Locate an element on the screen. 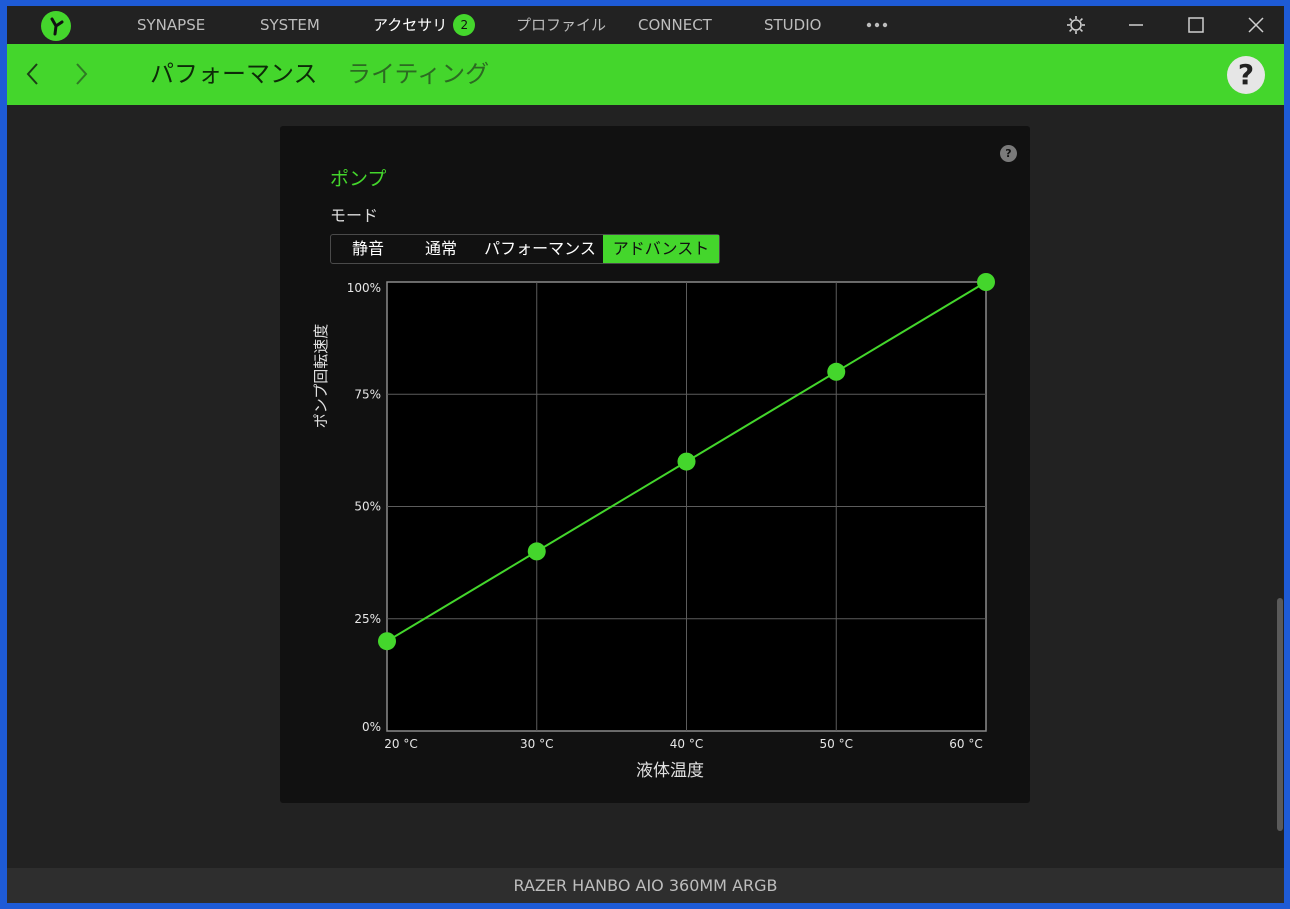 The image size is (1290, 909). y-tick-label: 50% is located at coordinates (367, 507).